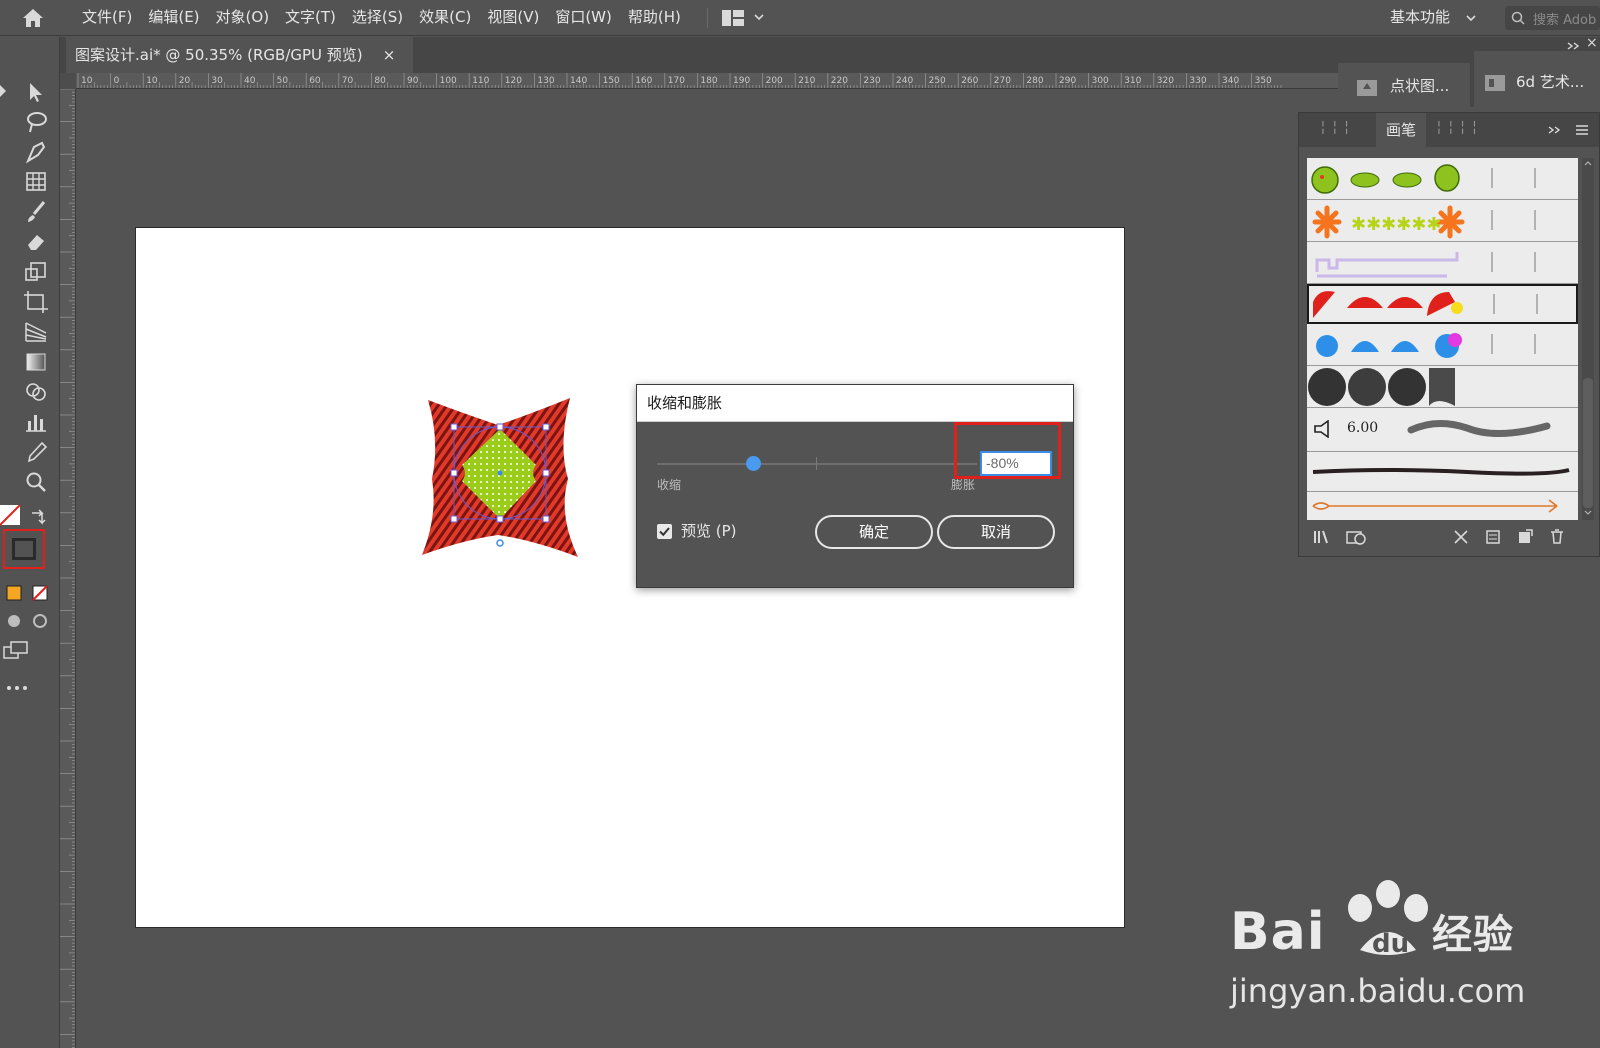  Describe the element at coordinates (68, 81) in the screenshot. I see `ruler-origin` at that location.